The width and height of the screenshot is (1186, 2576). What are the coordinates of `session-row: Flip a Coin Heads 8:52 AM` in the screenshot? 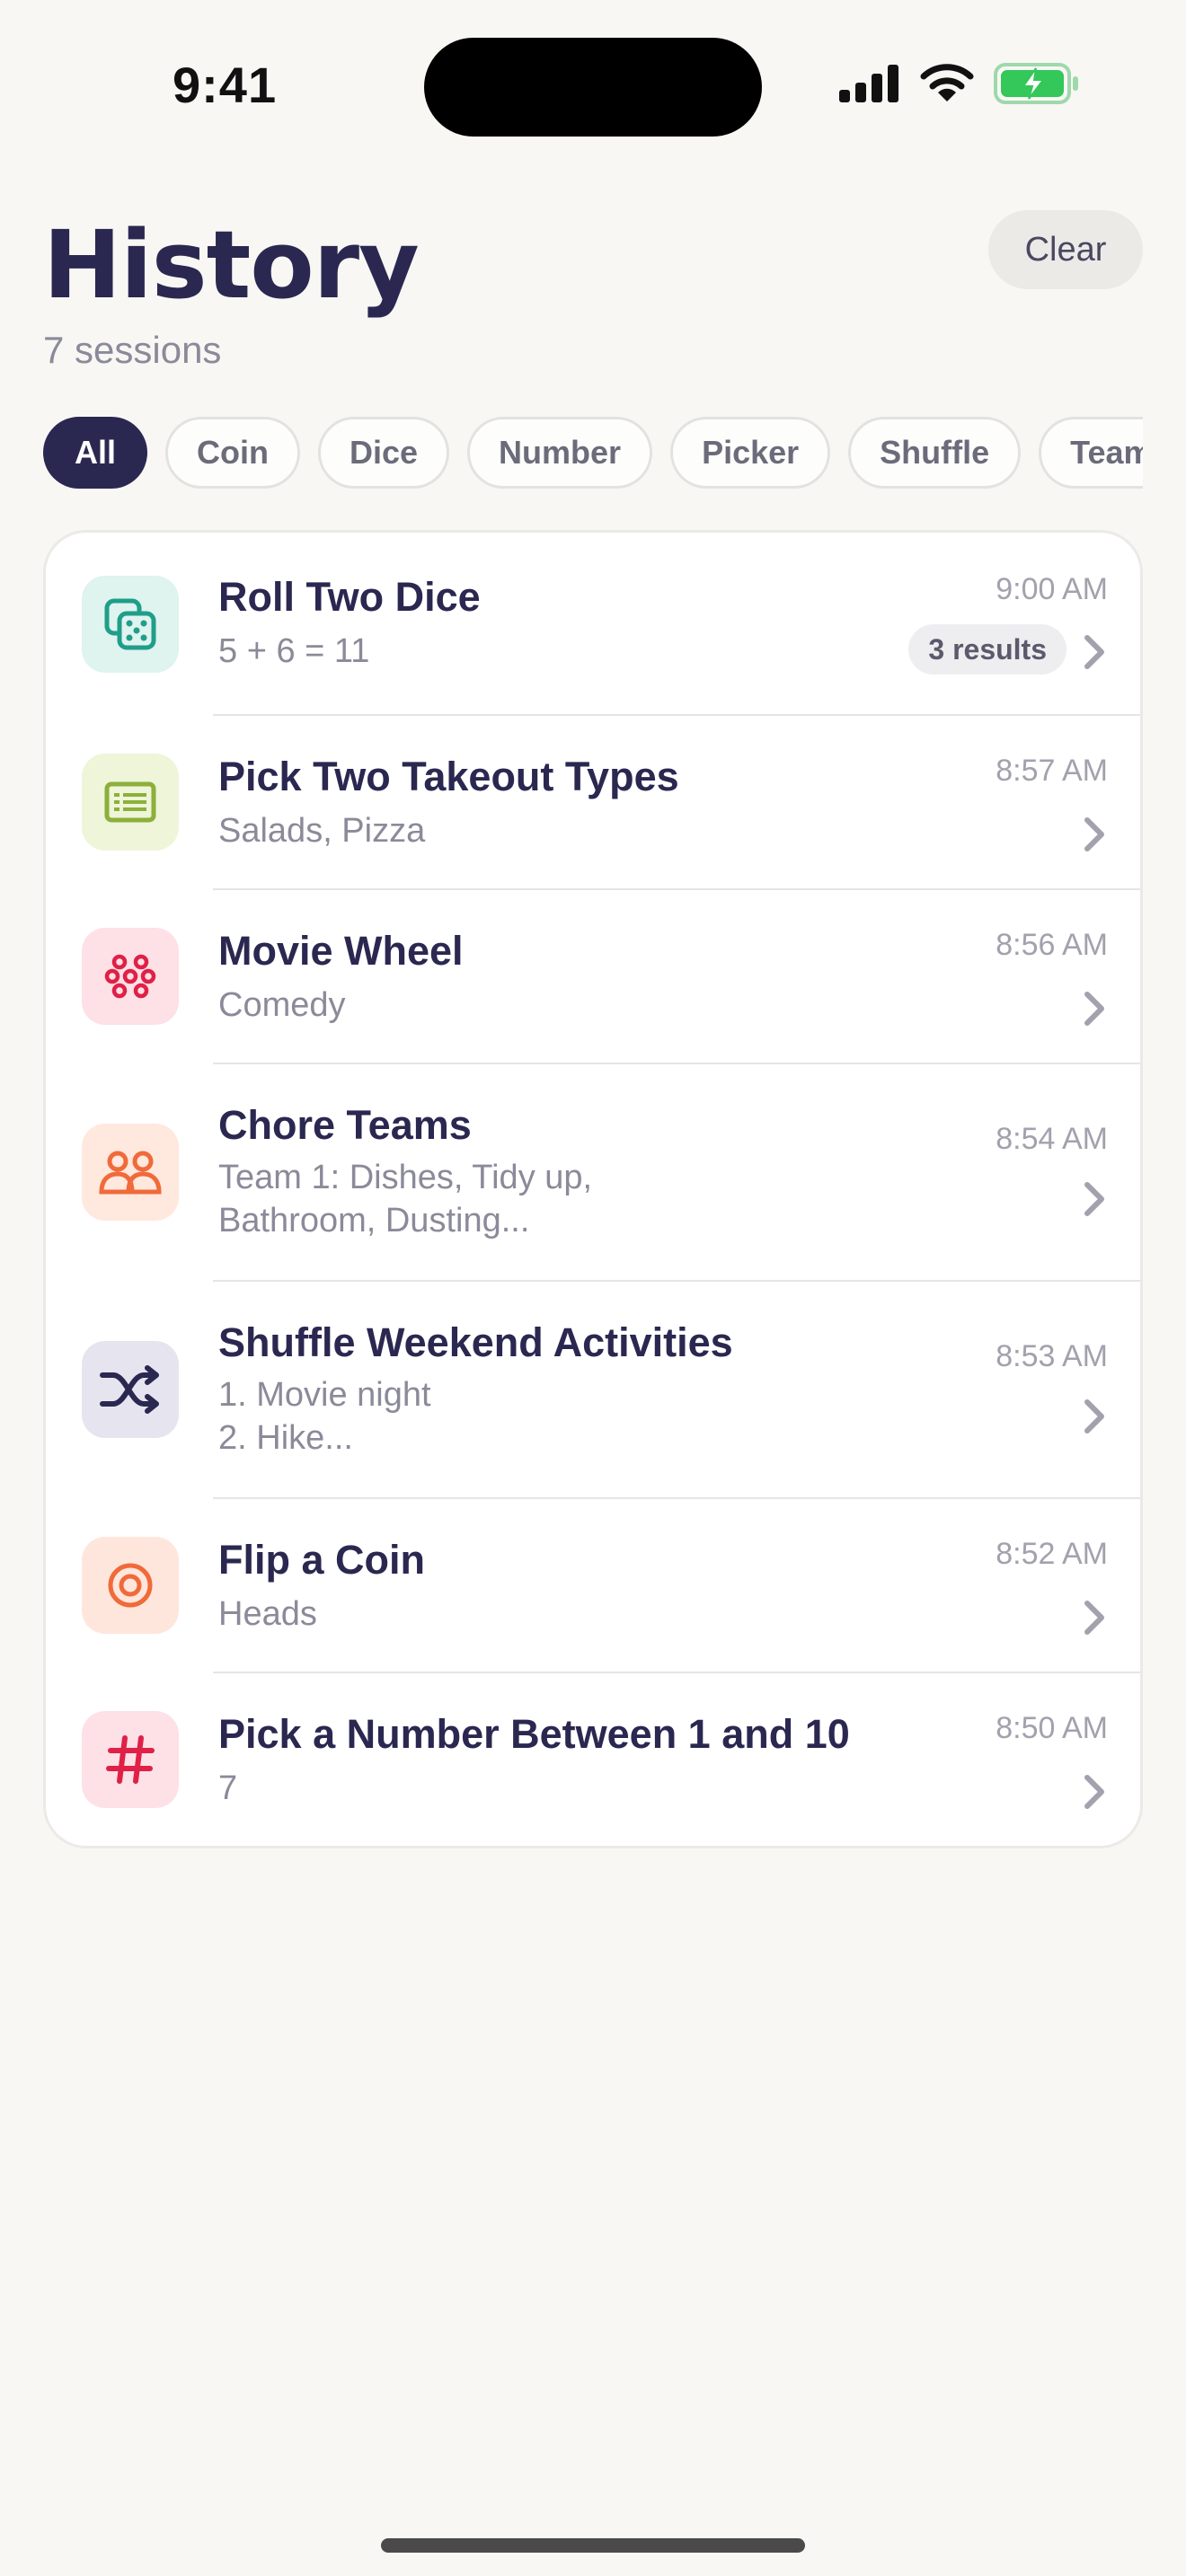 It's located at (593, 1586).